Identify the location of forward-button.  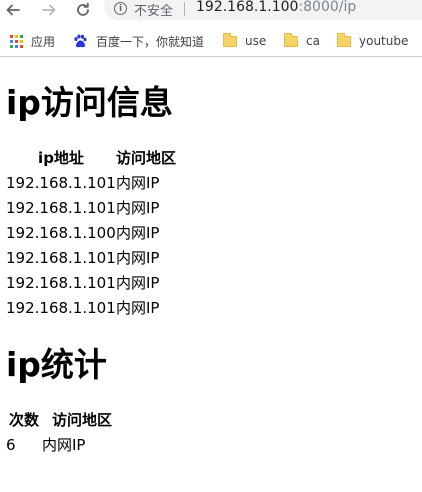
(49, 10).